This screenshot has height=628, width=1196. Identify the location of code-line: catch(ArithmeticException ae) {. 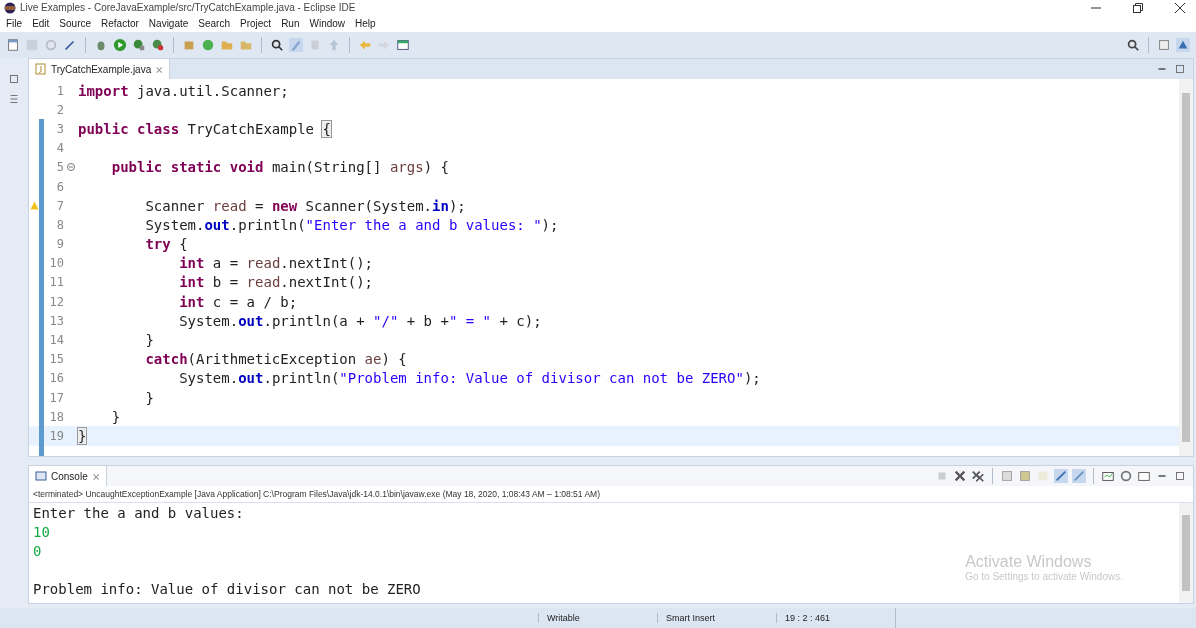
(275, 359).